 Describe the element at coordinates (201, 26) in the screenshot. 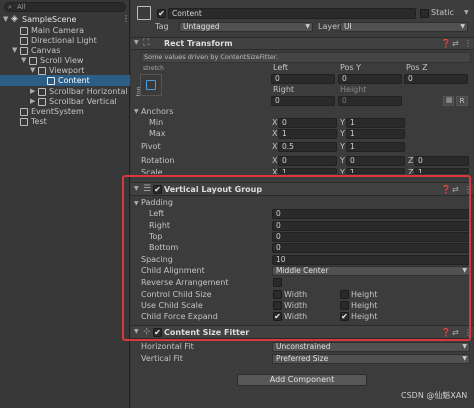

I see `tag-value: Untagged` at that location.